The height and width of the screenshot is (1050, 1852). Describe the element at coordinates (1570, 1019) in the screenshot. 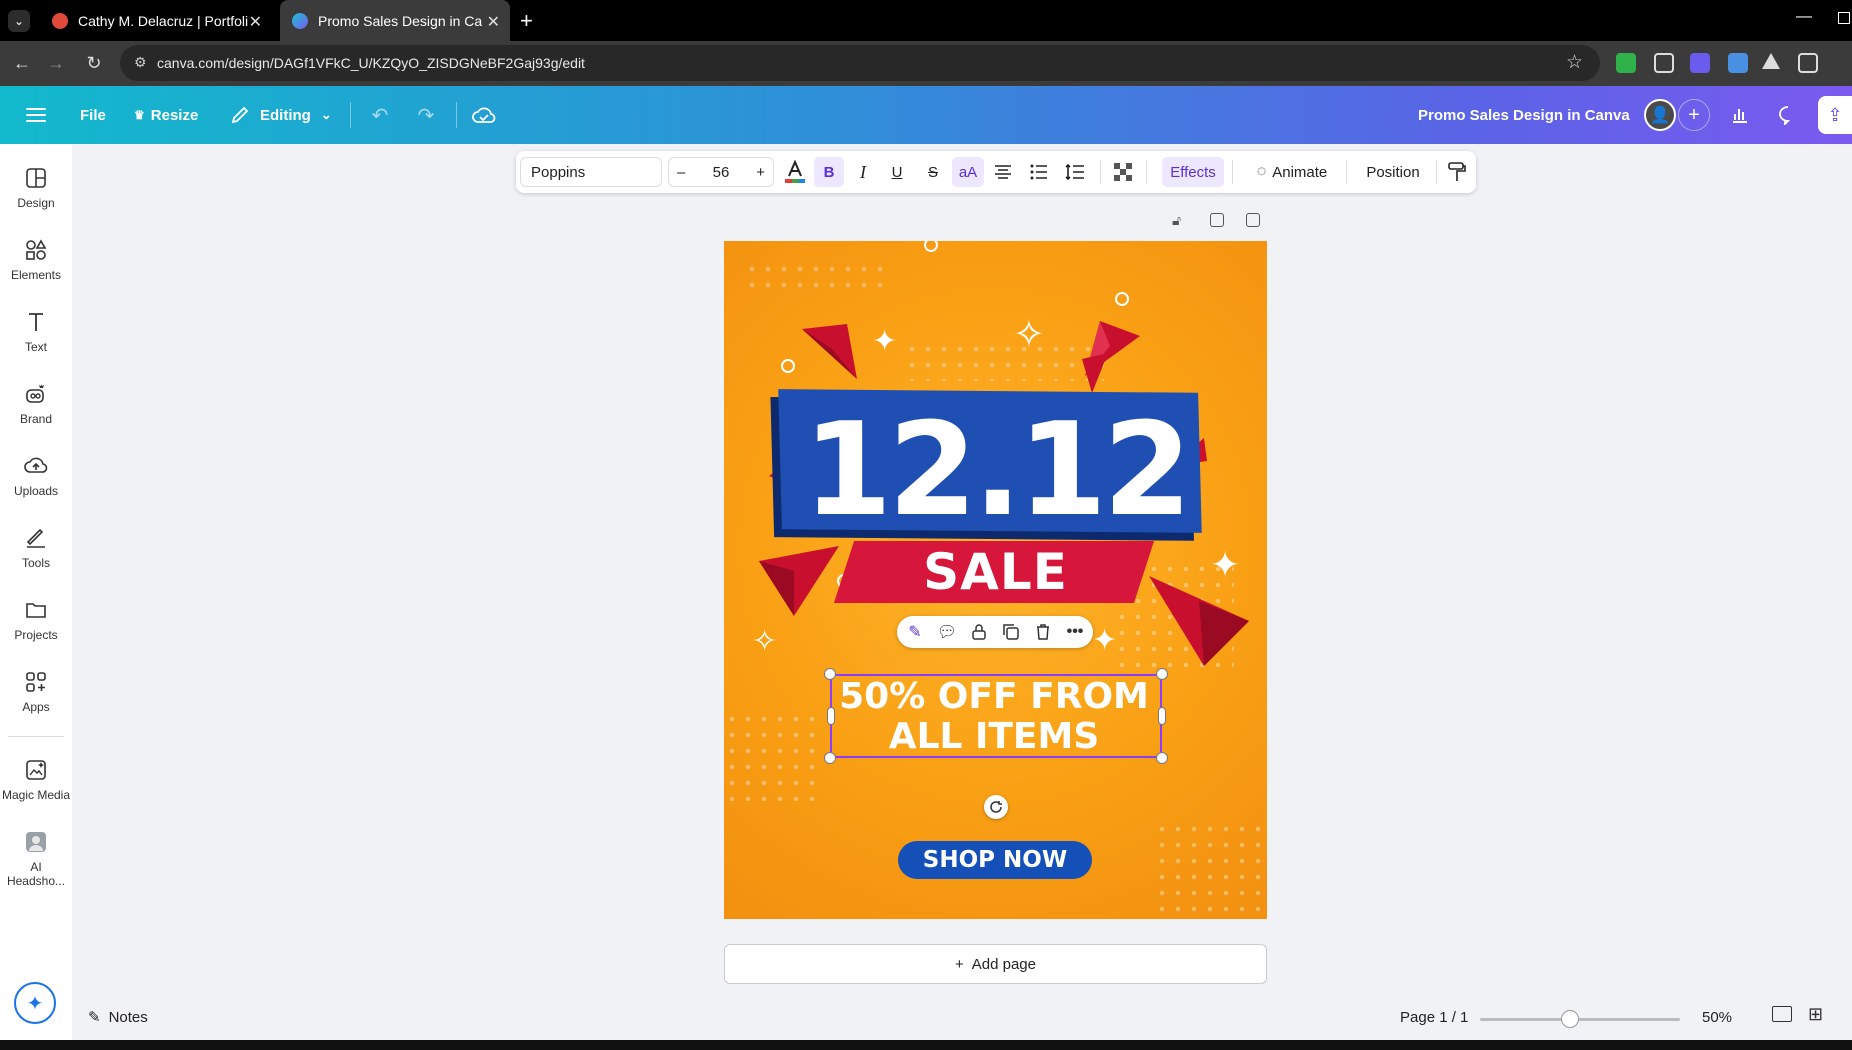

I see `zoom-slider-thumb` at that location.